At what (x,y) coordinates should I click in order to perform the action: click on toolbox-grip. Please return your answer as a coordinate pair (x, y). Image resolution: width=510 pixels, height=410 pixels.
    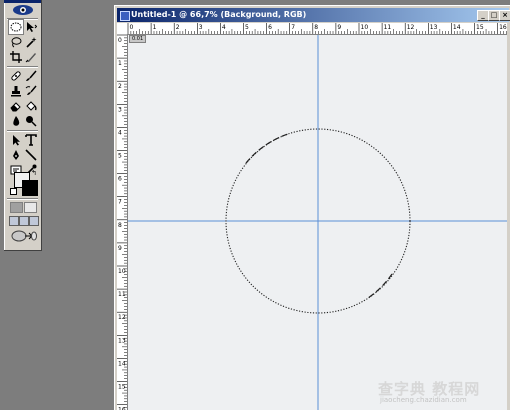
    Looking at the image, I should click on (22, 1).